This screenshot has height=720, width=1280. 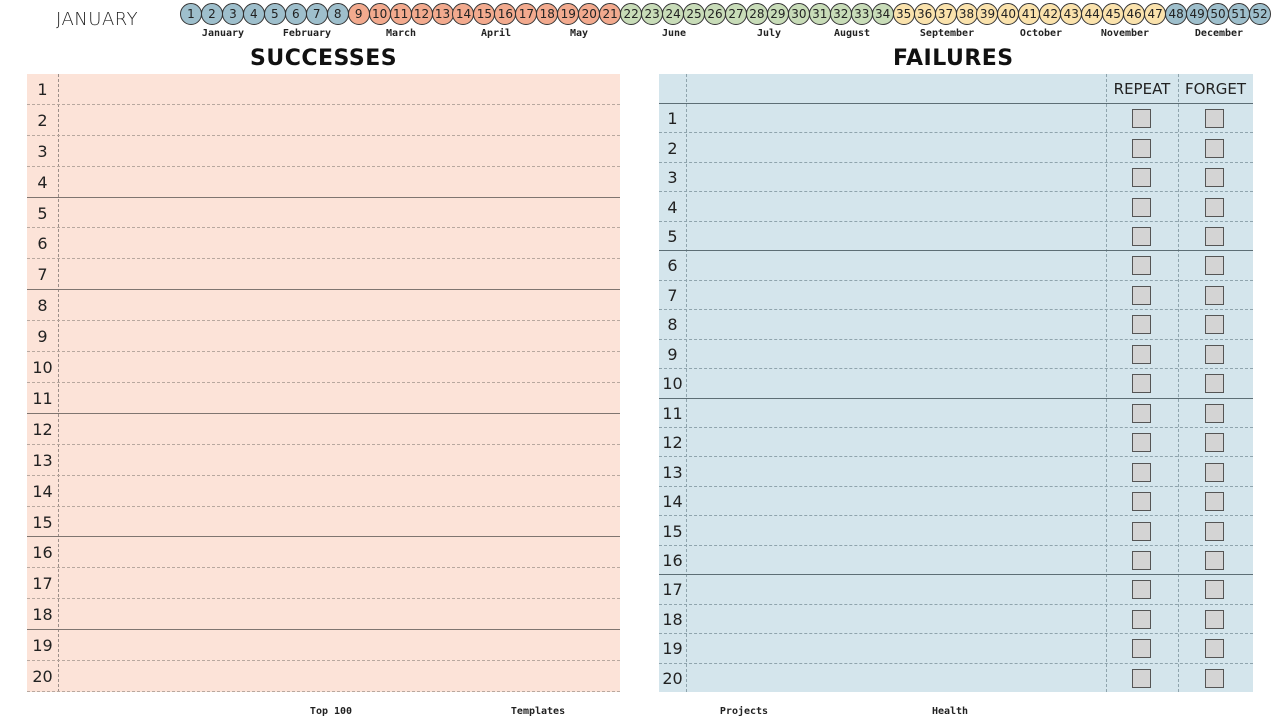 What do you see at coordinates (323, 553) in the screenshot?
I see `success-entry-row: 16` at bounding box center [323, 553].